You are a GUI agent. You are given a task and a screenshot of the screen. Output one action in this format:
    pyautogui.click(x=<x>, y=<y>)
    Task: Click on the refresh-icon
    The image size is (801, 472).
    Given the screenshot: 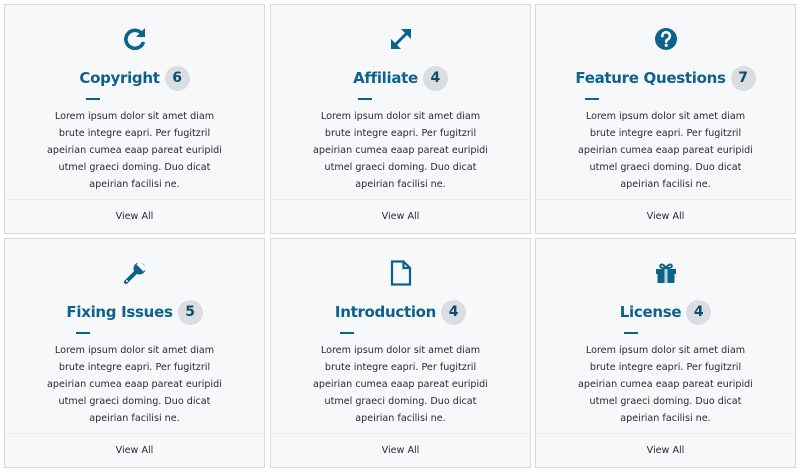 What is the action you would take?
    pyautogui.click(x=134, y=39)
    